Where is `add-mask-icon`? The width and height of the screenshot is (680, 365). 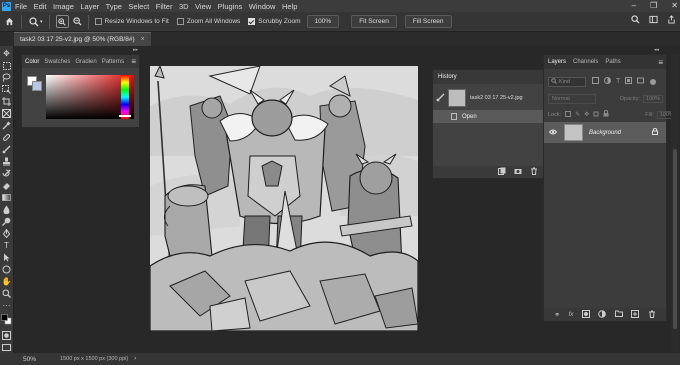
add-mask-icon is located at coordinates (585, 314).